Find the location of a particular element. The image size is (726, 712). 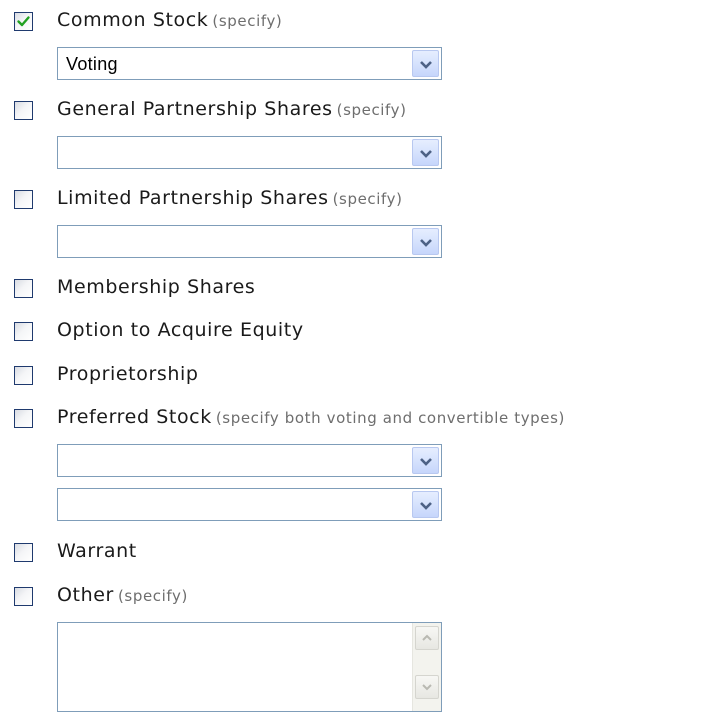

other-label: Other (specify) is located at coordinates (122, 595).